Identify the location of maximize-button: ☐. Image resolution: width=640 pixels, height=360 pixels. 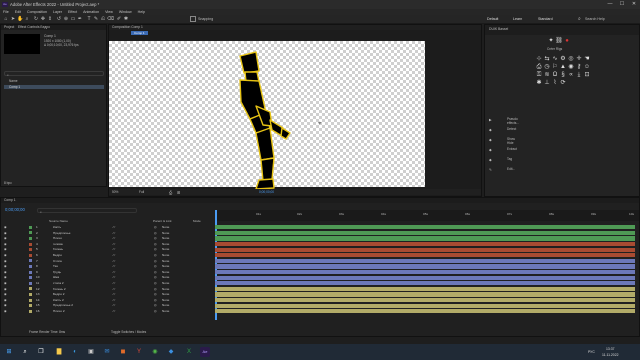
(622, 4).